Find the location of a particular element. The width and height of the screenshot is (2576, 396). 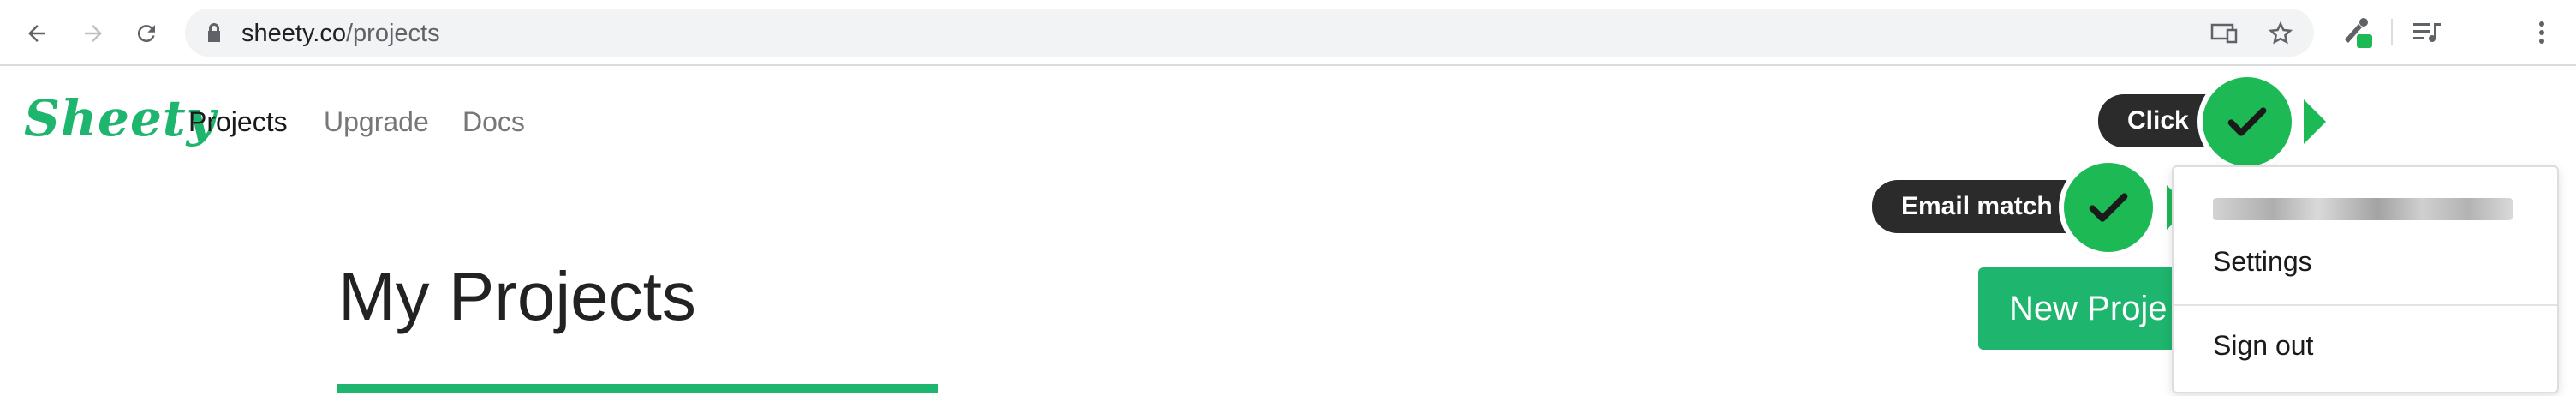

title-underline is located at coordinates (637, 388).